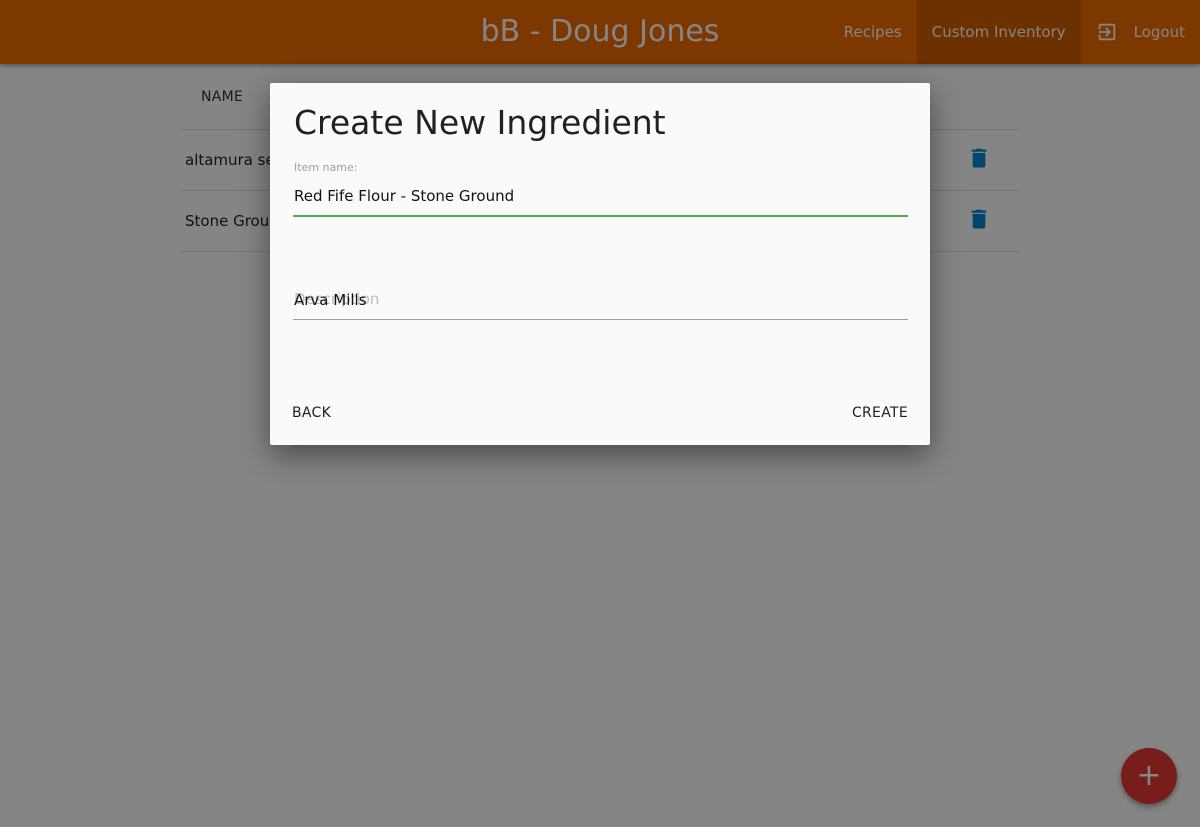  Describe the element at coordinates (880, 413) in the screenshot. I see `create-button: CREATE` at that location.